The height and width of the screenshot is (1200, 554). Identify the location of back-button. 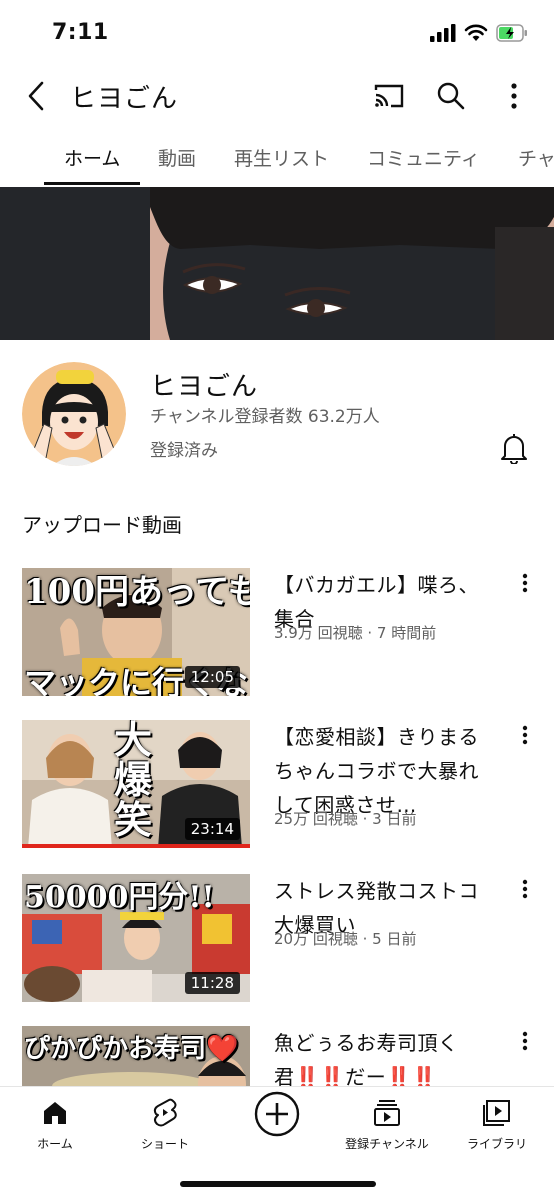
(36, 96).